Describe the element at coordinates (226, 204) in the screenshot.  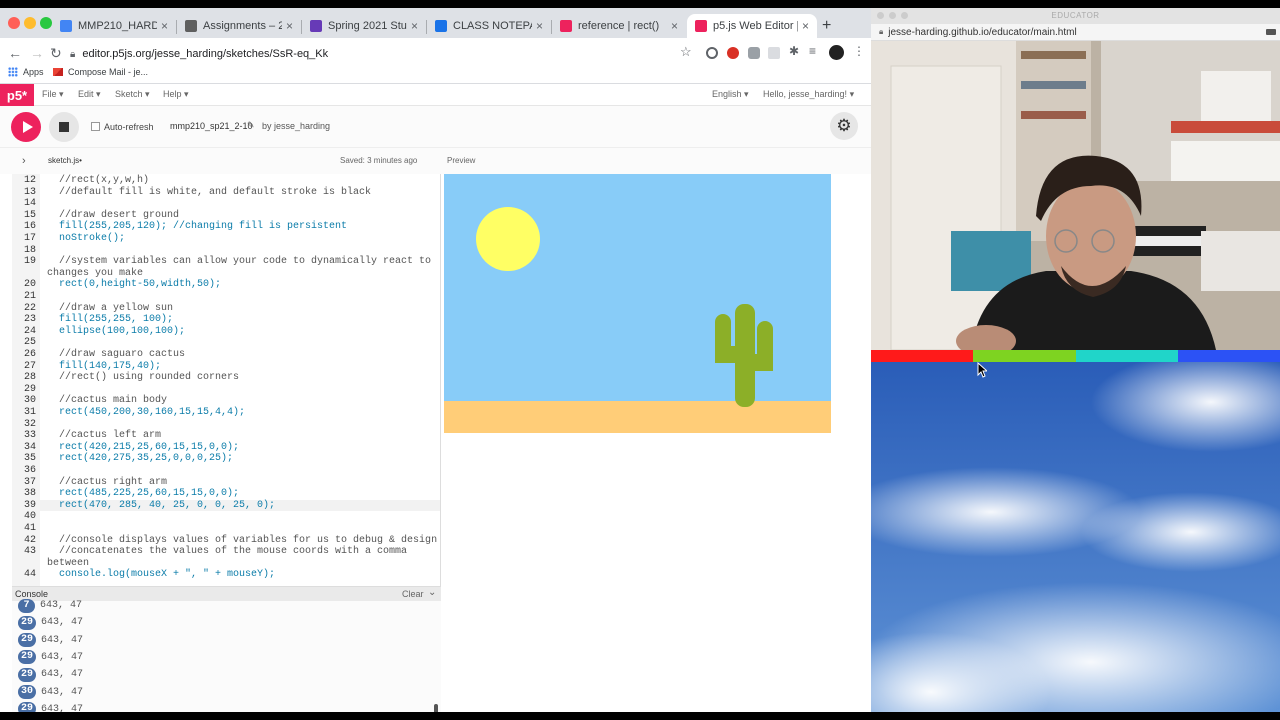
I see `code-line: 14` at that location.